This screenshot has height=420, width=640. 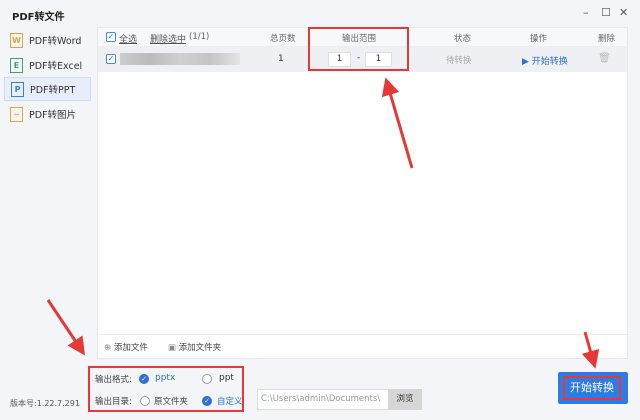 I want to click on arrow-to-start, so click(x=590, y=350).